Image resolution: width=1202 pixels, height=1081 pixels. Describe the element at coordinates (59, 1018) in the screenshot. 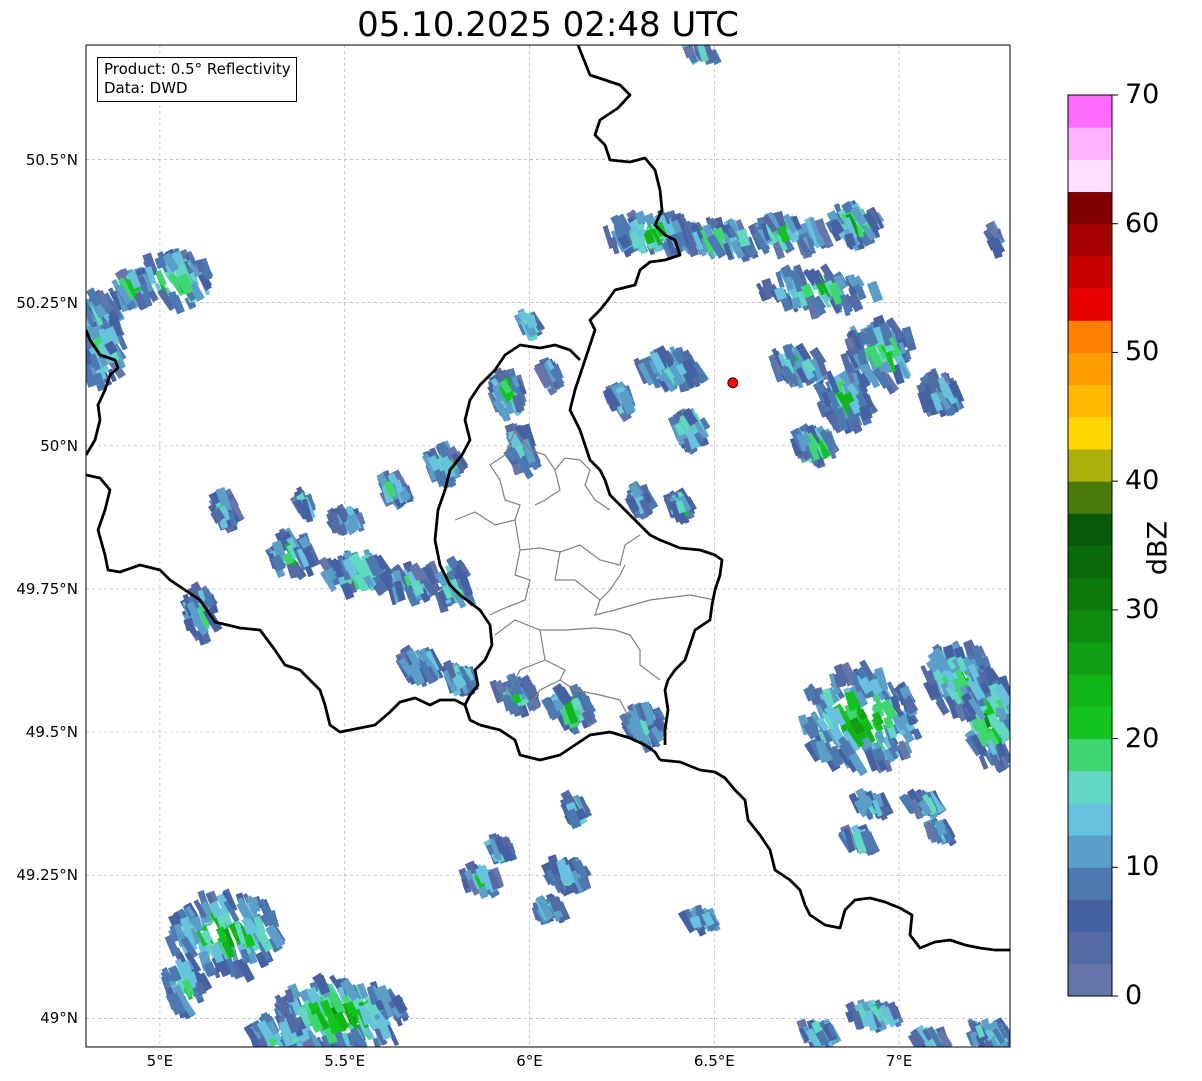

I see `lat-tick-label: 49°N` at that location.